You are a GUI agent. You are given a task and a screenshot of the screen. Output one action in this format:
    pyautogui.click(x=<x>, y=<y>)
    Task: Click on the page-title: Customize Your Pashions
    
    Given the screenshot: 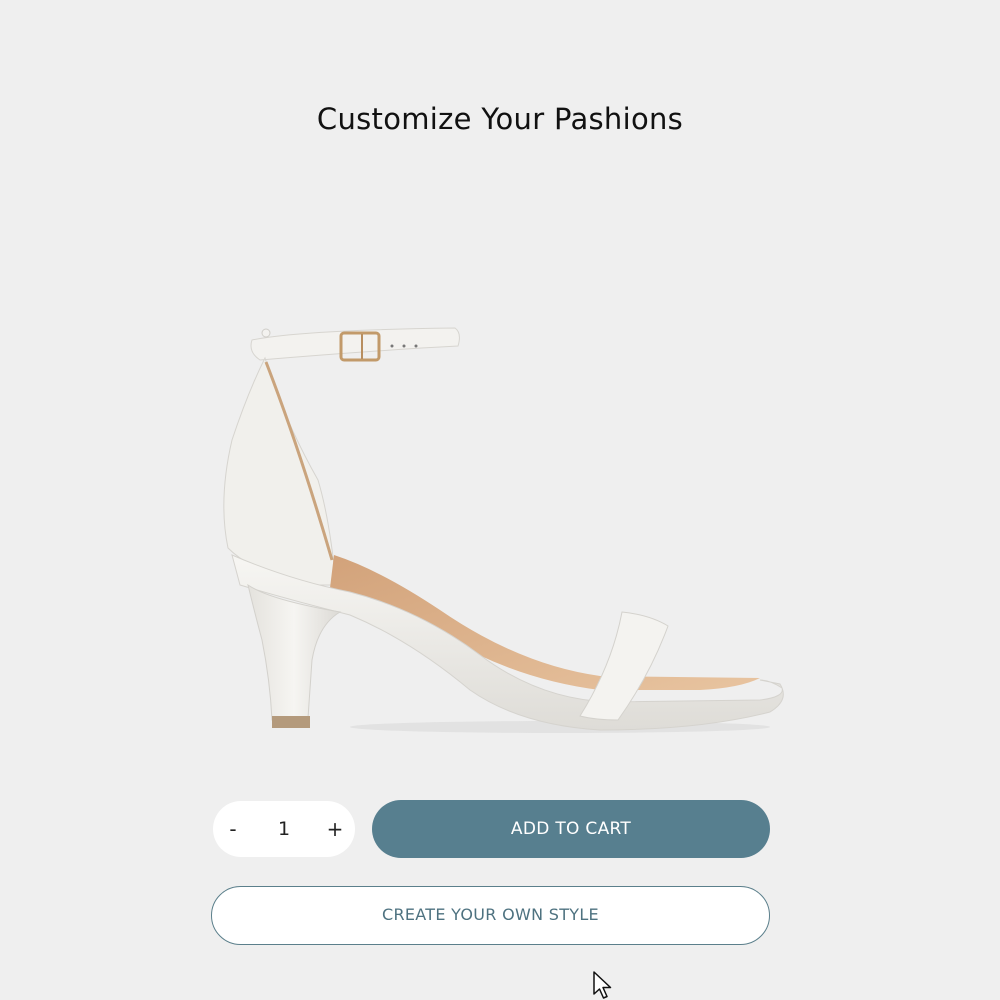 What is the action you would take?
    pyautogui.click(x=500, y=119)
    